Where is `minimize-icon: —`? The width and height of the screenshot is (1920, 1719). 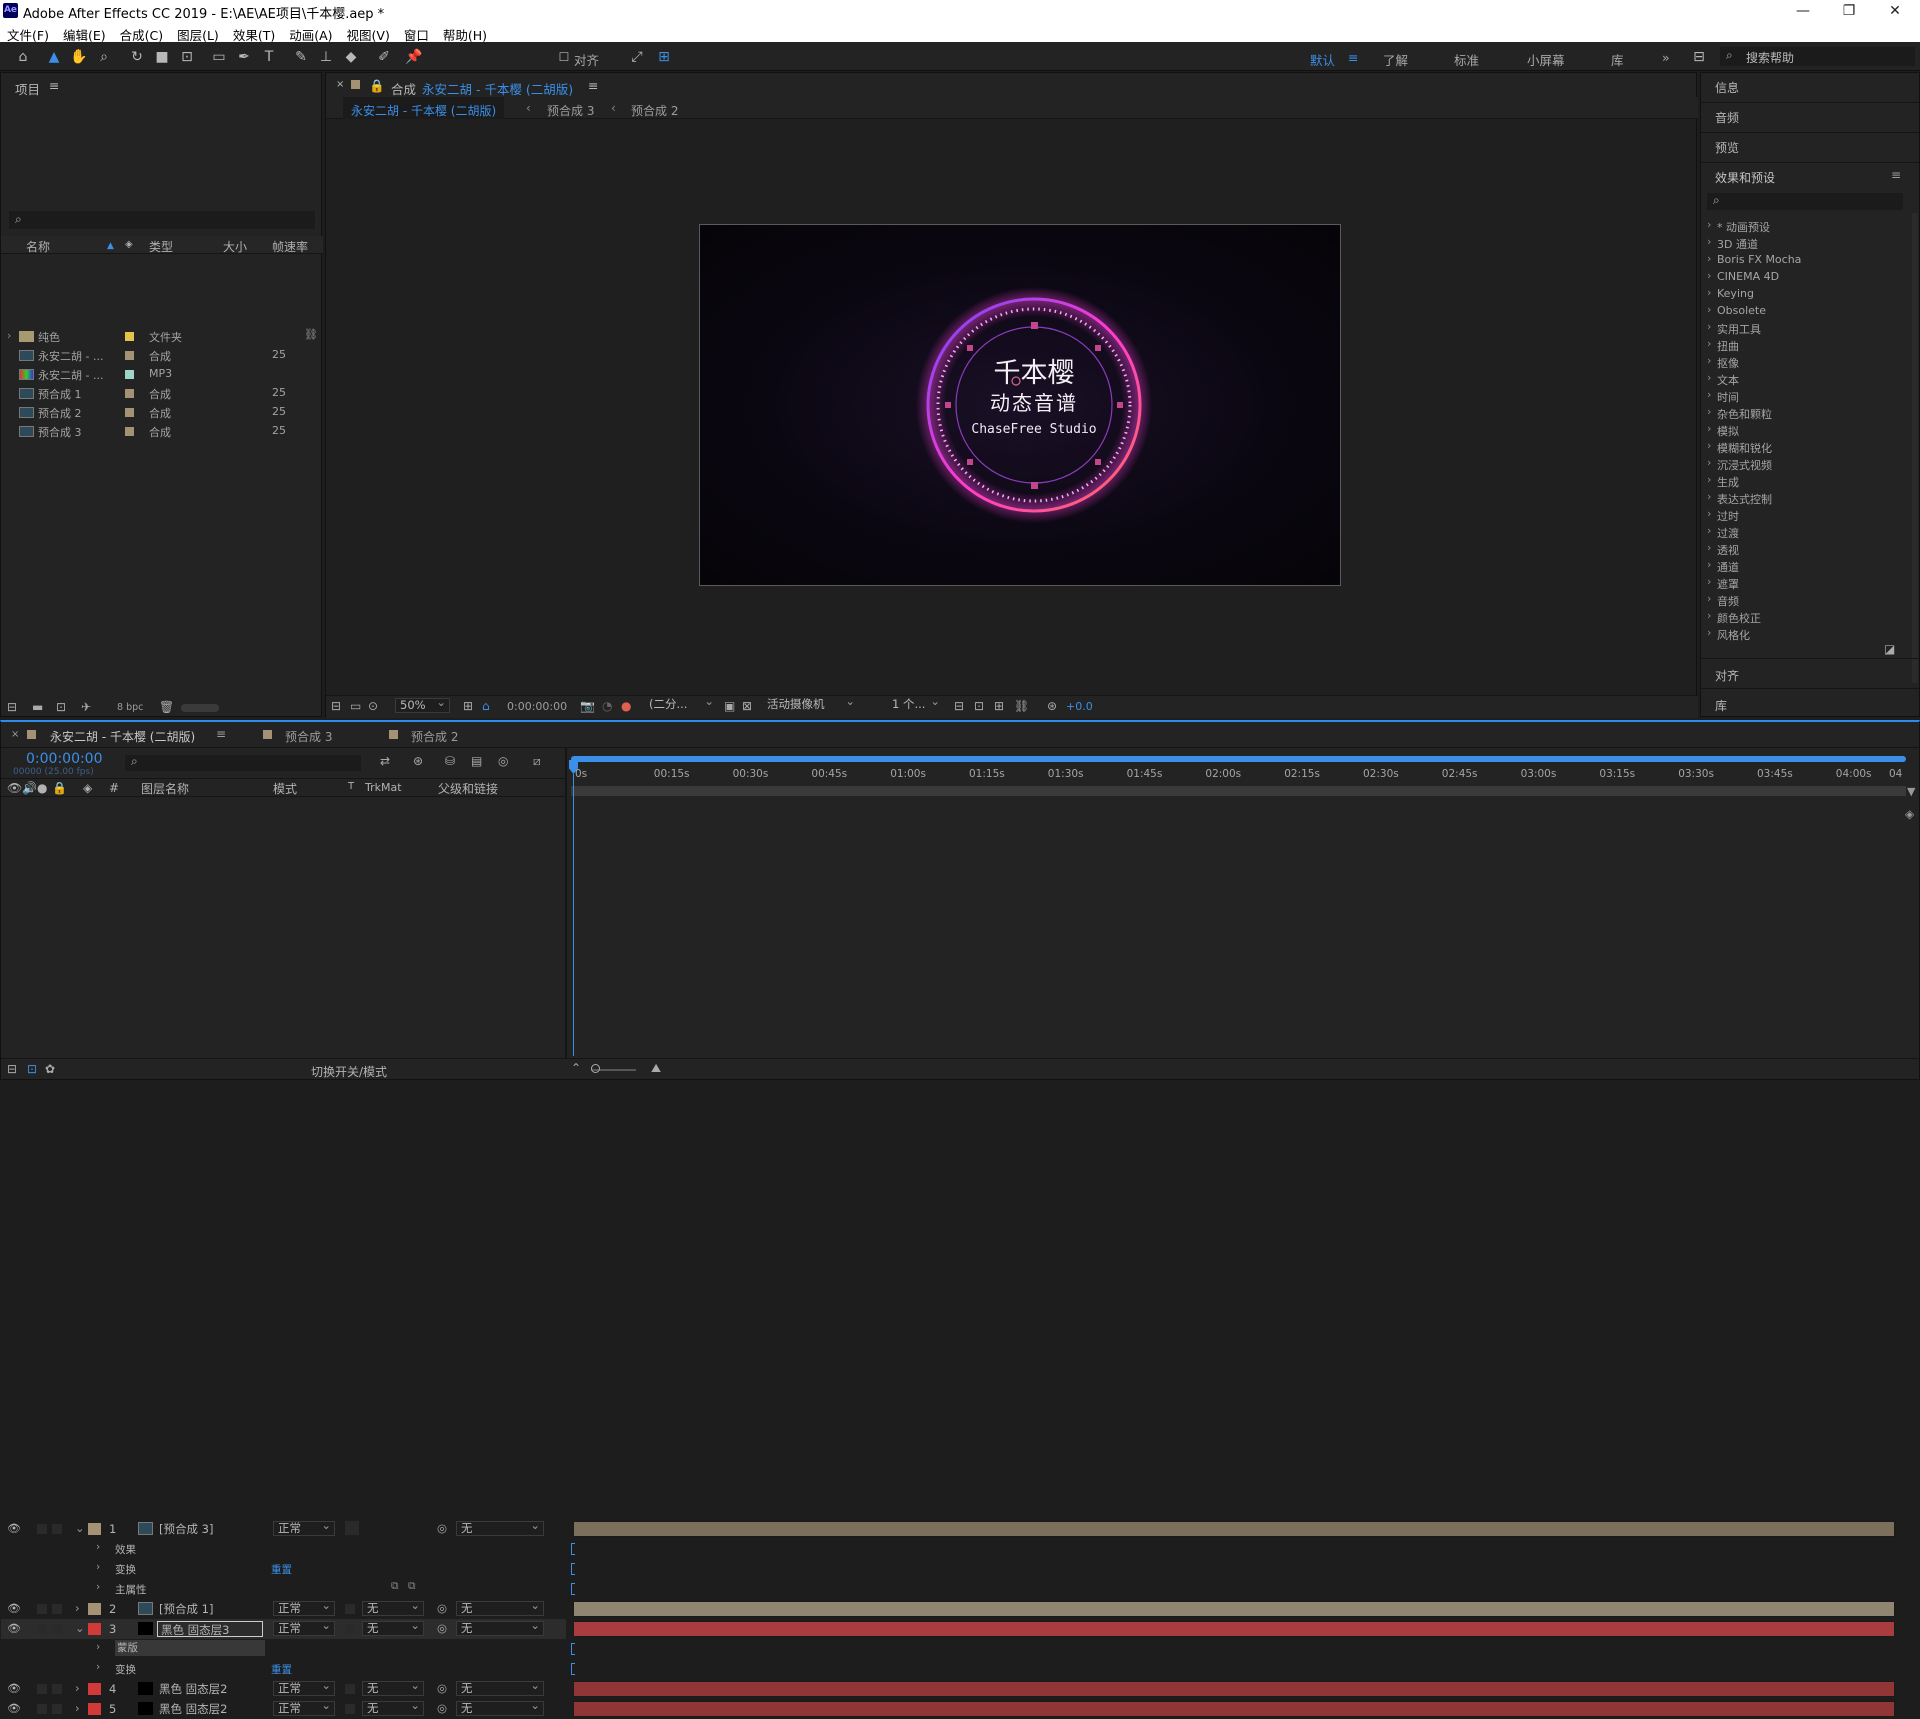
minimize-icon: — is located at coordinates (1803, 11).